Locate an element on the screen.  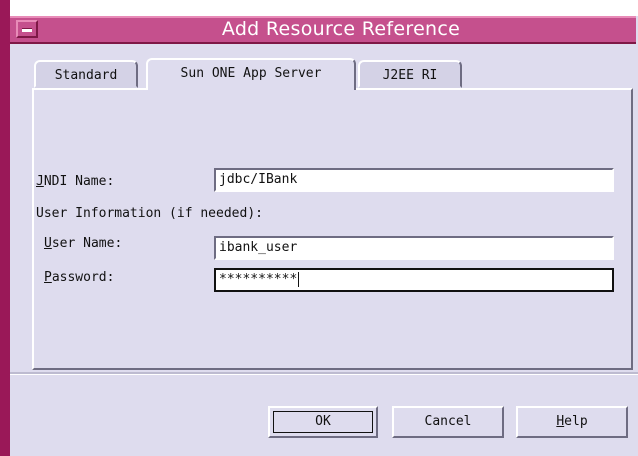
field-value: jdbc/IBank is located at coordinates (258, 179).